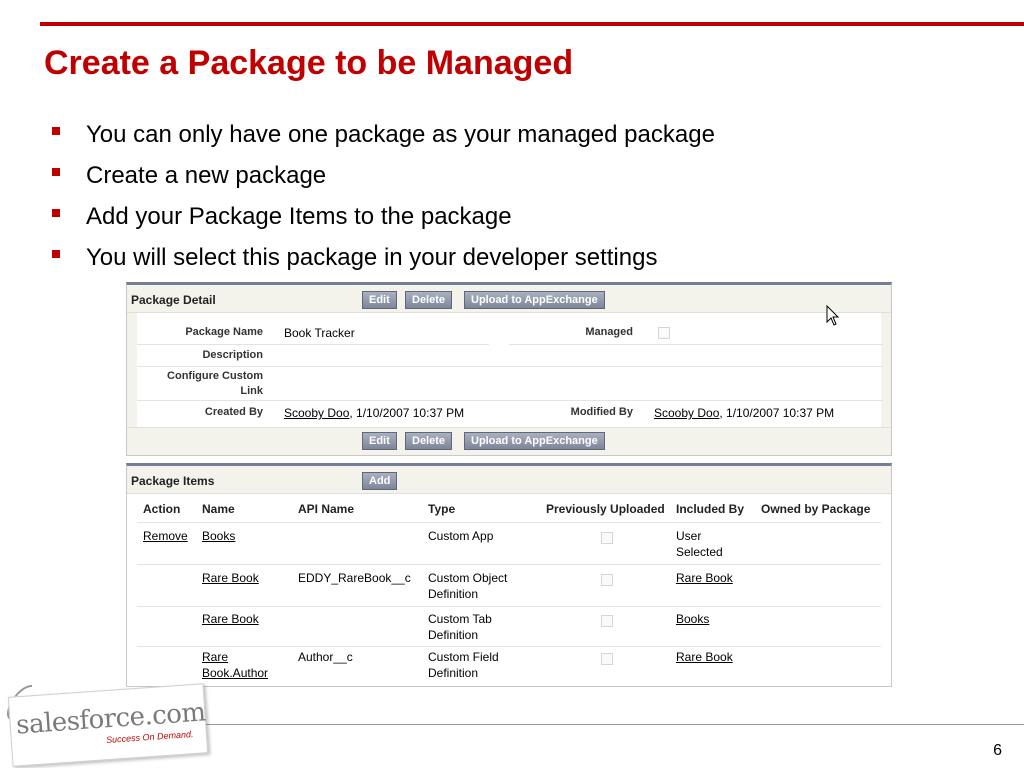  I want to click on modified-by-user-link: Scooby Doo, so click(686, 413).